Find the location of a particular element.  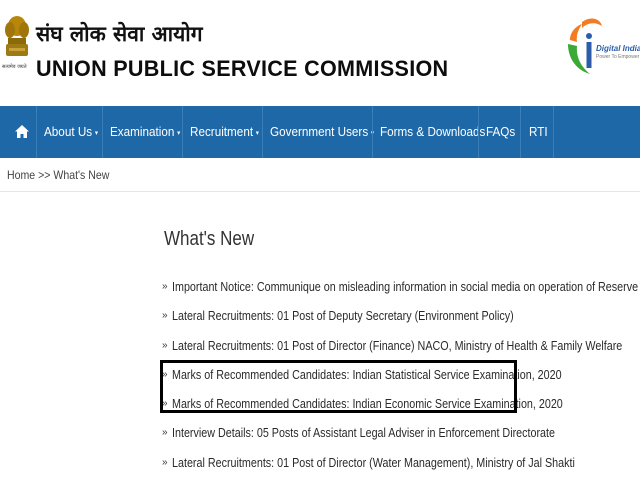

home-icon is located at coordinates (22, 131).